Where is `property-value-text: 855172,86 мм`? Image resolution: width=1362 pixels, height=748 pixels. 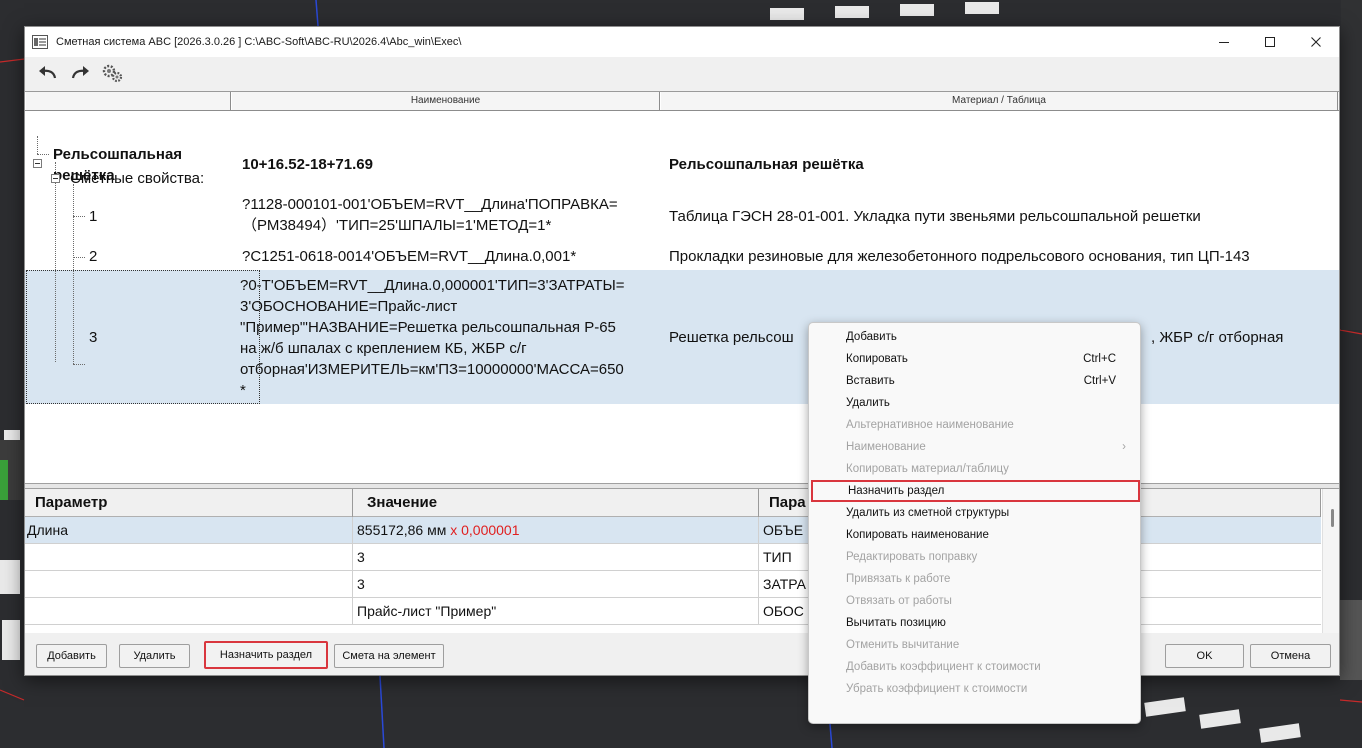 property-value-text: 855172,86 мм is located at coordinates (402, 530).